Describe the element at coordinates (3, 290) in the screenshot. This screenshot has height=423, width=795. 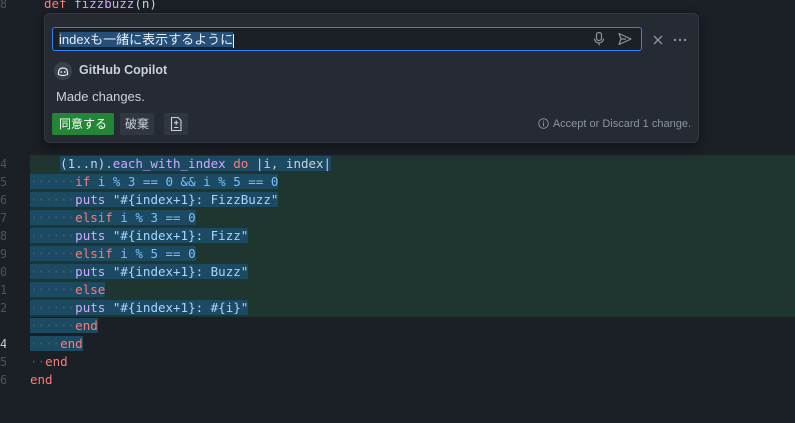
I see `line-number: 1` at that location.